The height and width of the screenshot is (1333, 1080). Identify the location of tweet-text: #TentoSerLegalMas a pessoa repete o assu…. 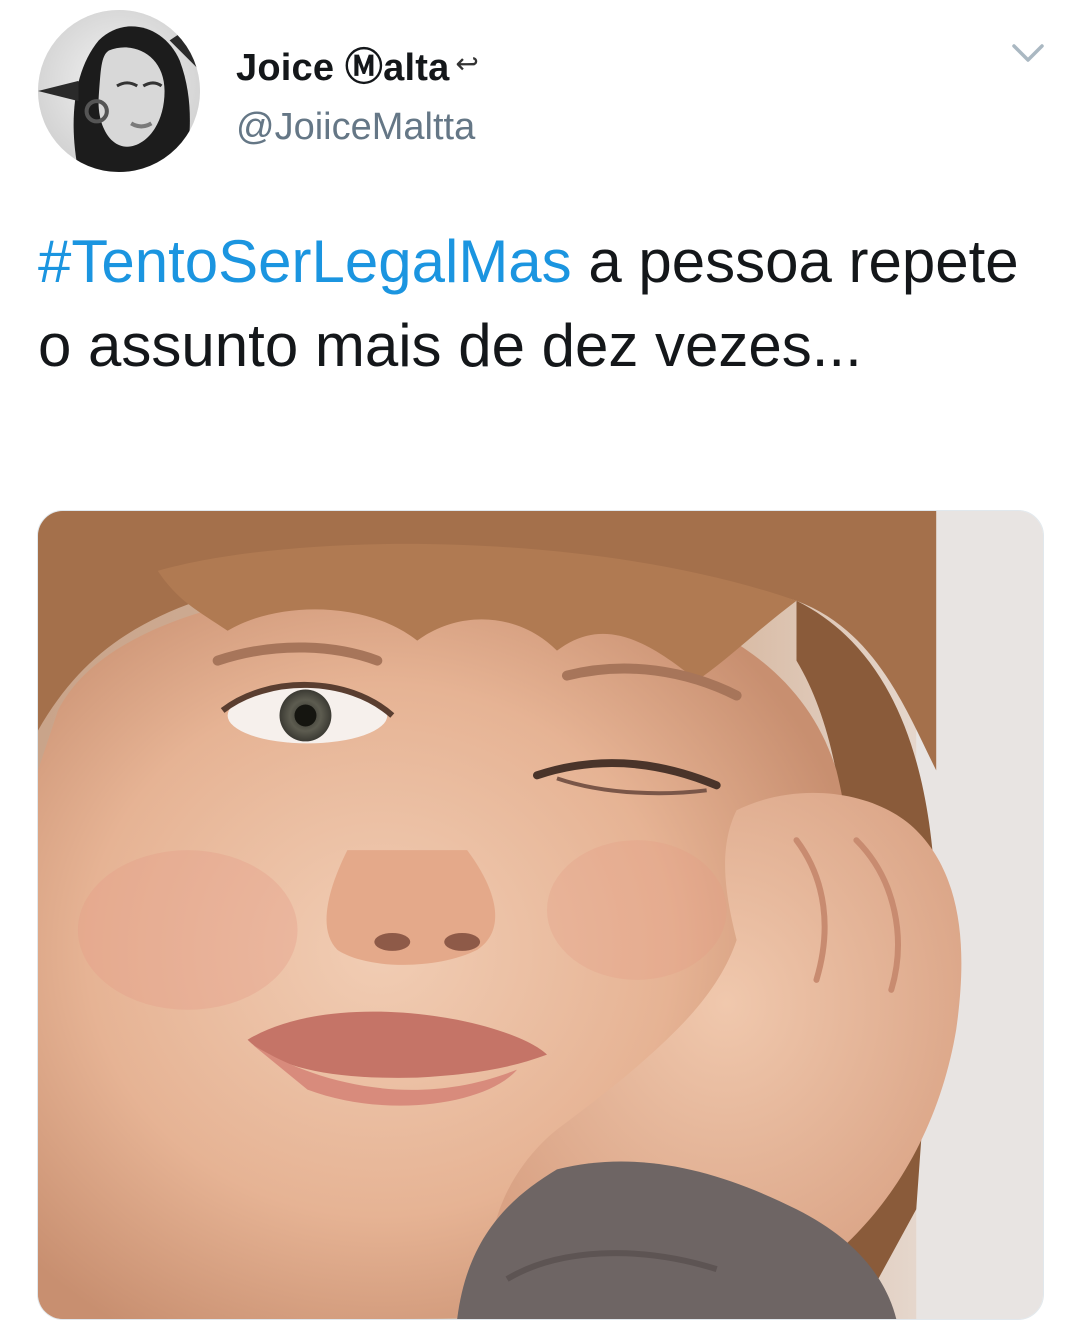
(538, 304).